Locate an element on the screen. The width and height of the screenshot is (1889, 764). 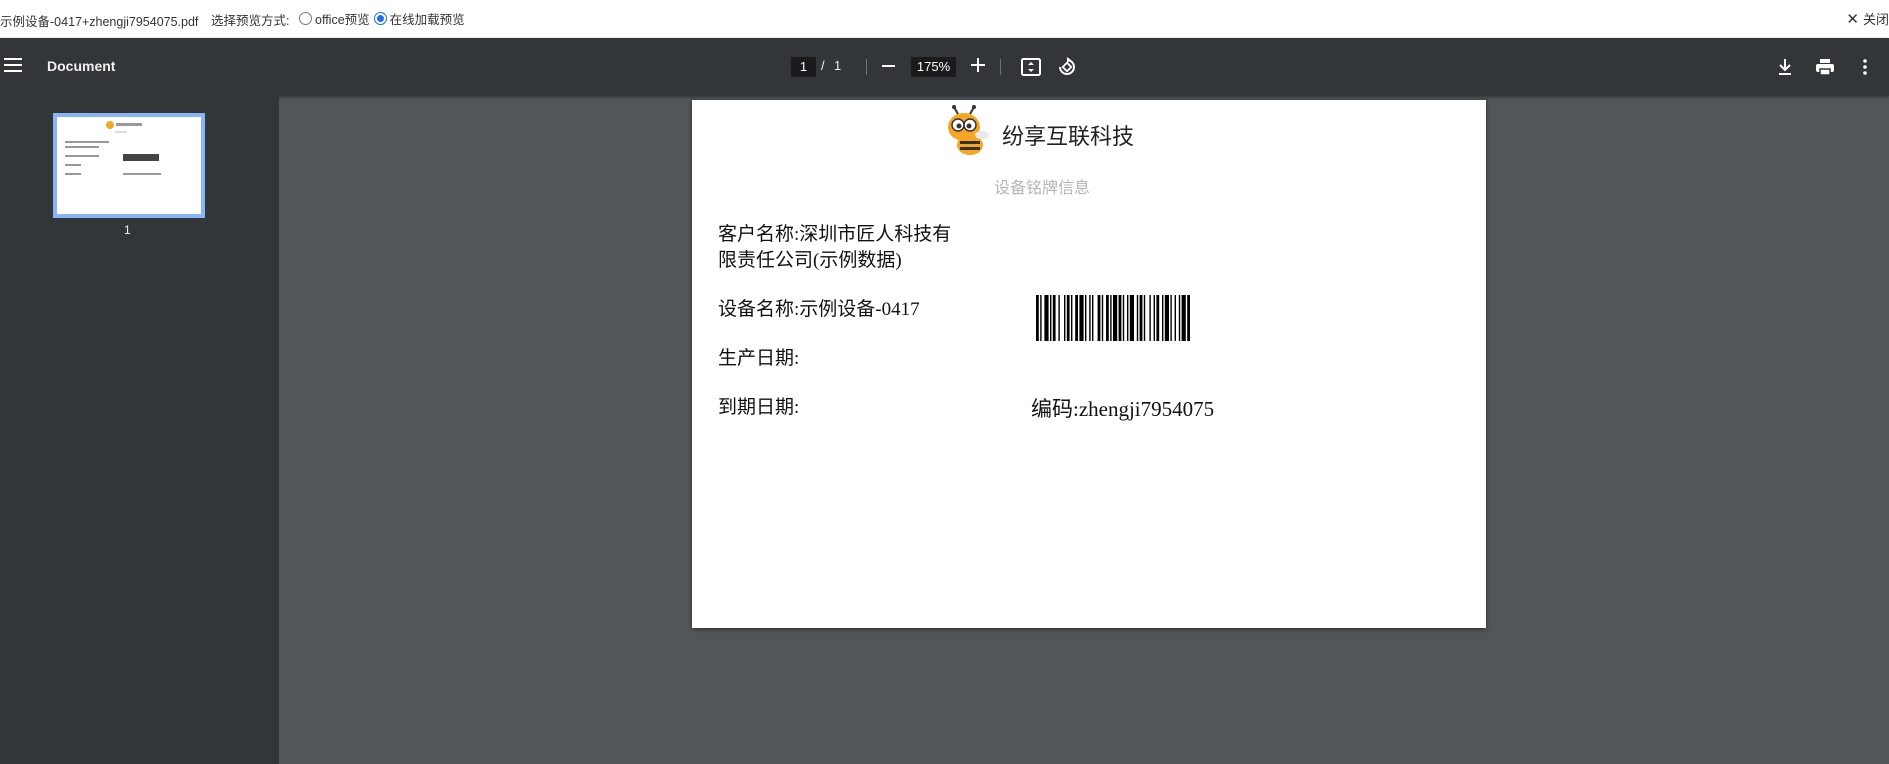
preview-mode-label: 选择预览方式: is located at coordinates (250, 21).